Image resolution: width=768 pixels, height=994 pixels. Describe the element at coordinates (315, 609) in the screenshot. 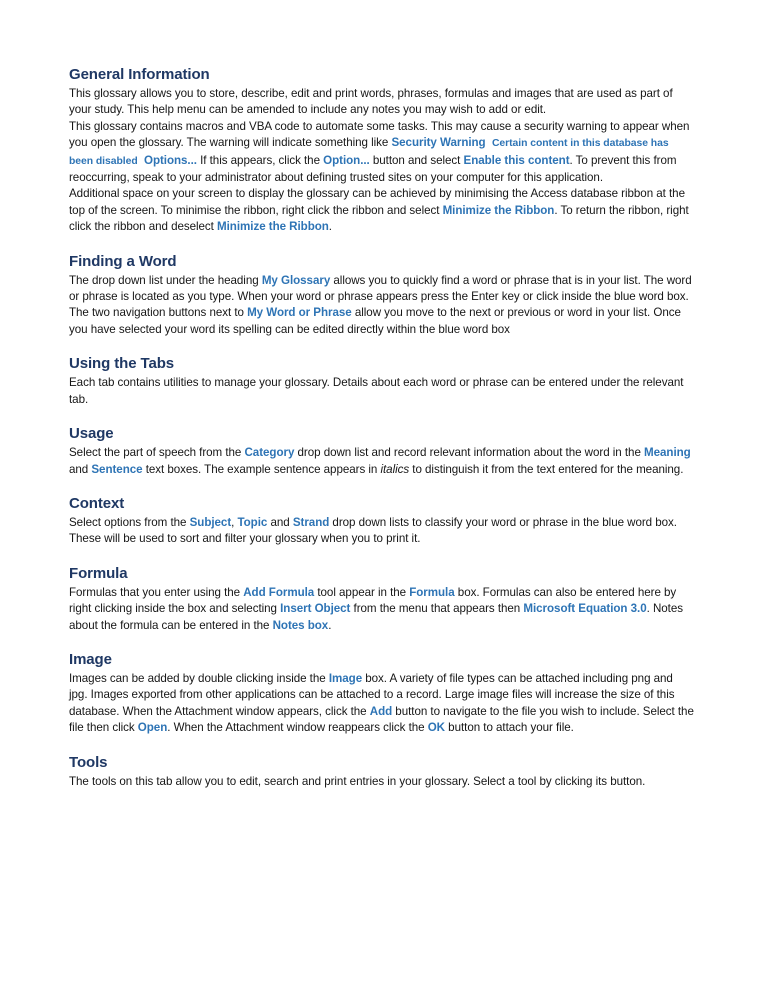

I see `accent-term: Insert Object` at that location.